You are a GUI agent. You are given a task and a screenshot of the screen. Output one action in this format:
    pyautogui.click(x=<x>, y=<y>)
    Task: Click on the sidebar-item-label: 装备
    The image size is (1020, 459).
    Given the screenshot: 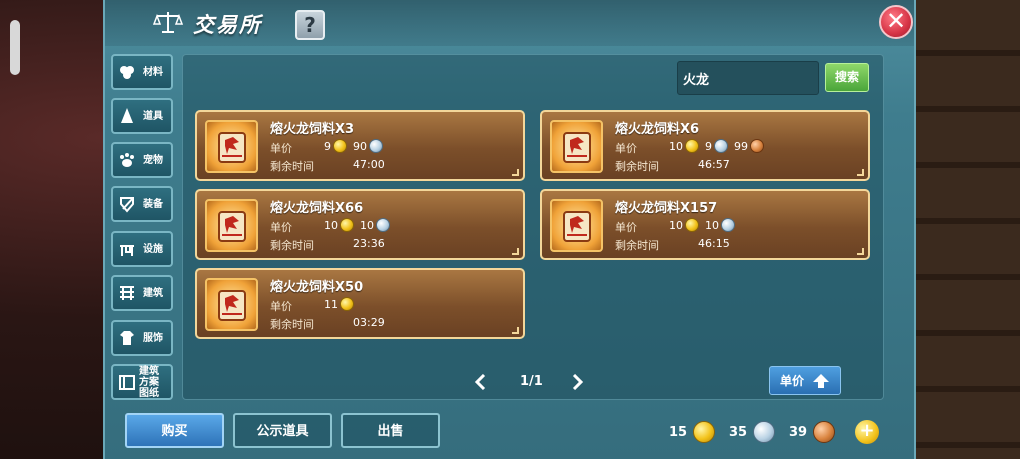 What is the action you would take?
    pyautogui.click(x=153, y=204)
    